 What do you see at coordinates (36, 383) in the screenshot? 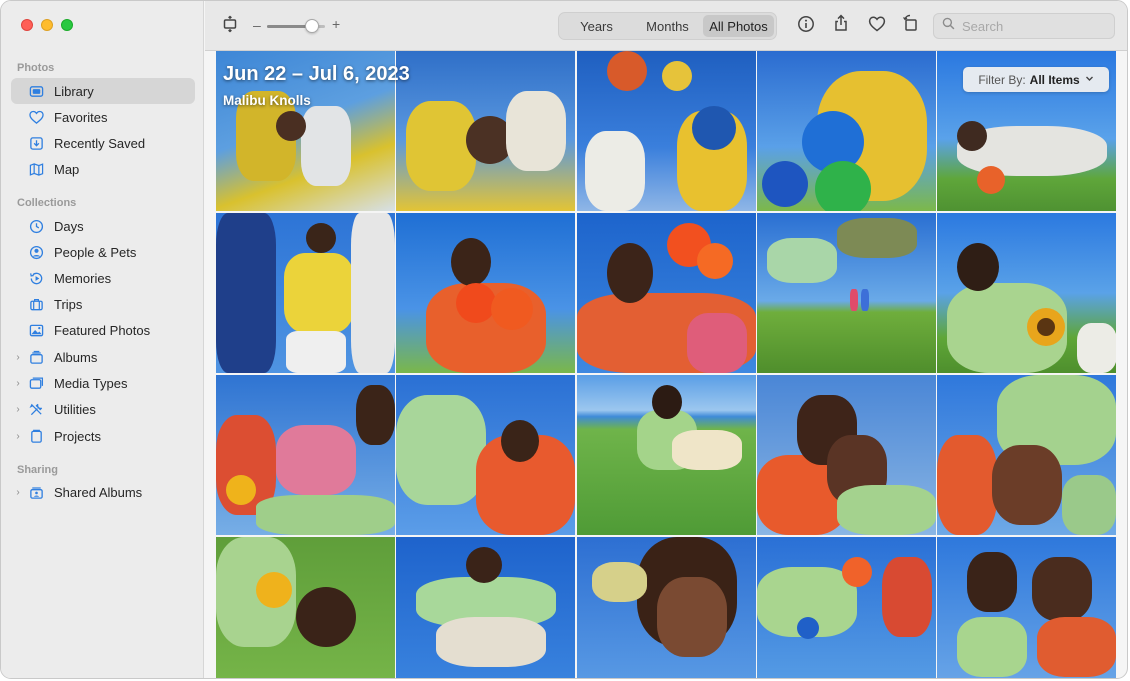
I see `media-types-icon` at bounding box center [36, 383].